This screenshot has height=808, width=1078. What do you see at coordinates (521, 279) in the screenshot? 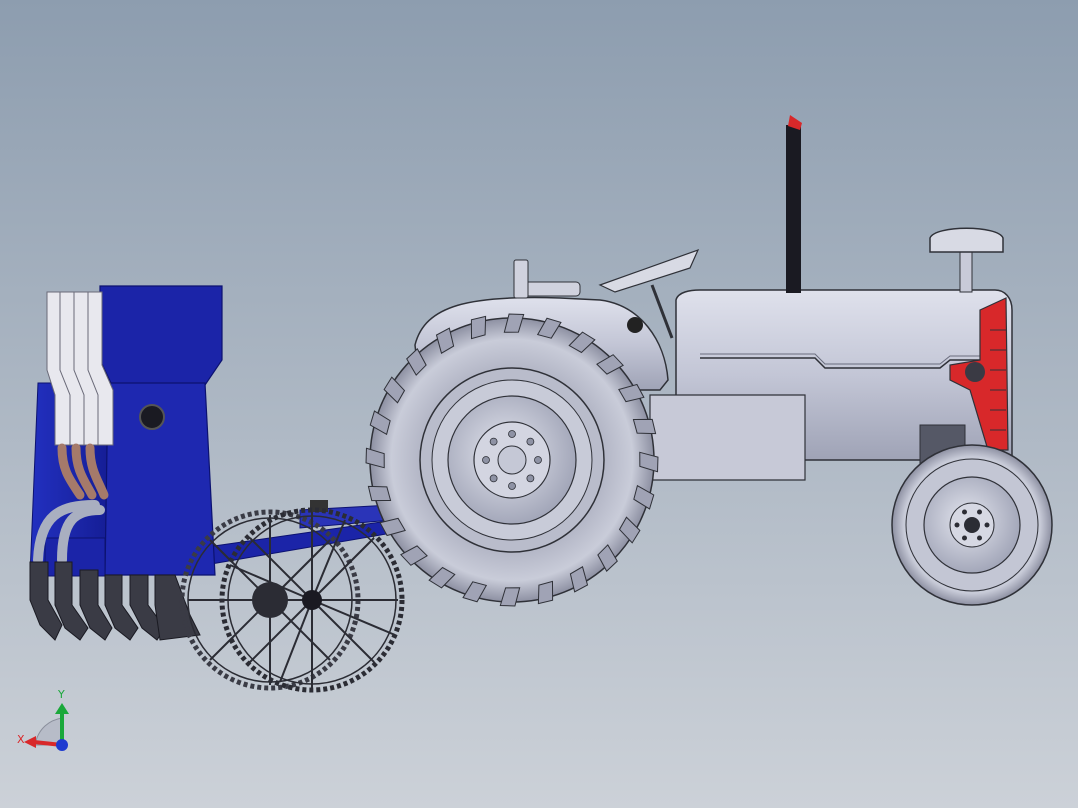
I see `seat-back` at bounding box center [521, 279].